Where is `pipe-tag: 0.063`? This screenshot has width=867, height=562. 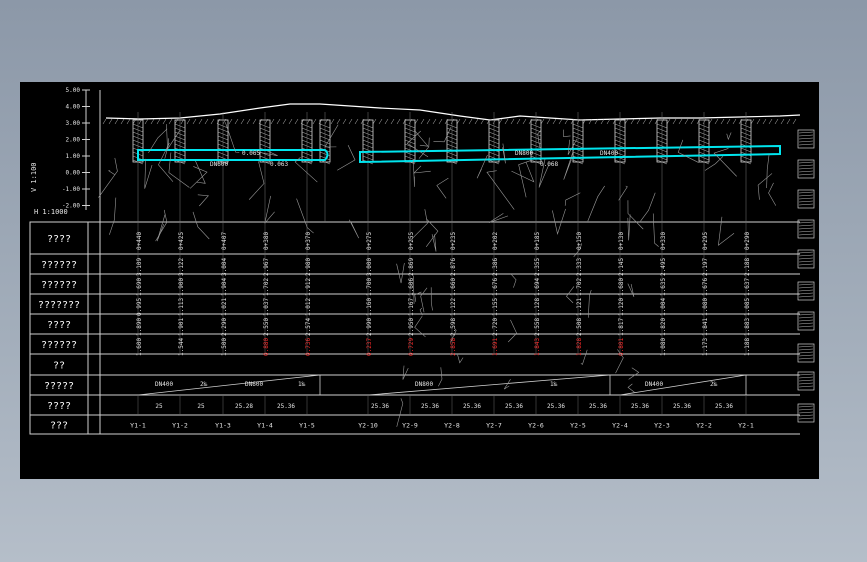
pipe-tag: 0.063 is located at coordinates (279, 164).